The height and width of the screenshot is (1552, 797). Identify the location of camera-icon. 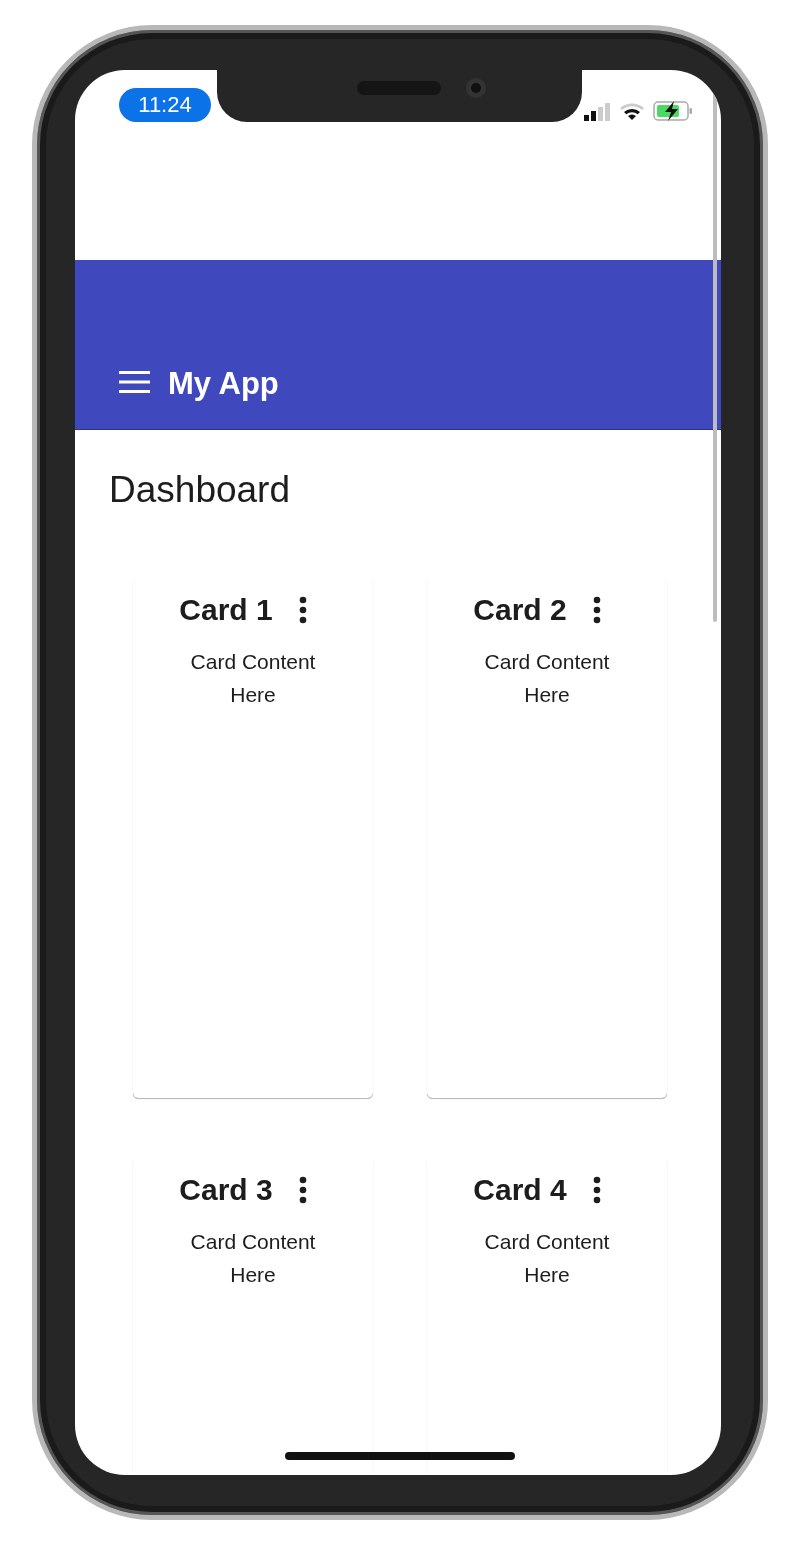
(476, 88).